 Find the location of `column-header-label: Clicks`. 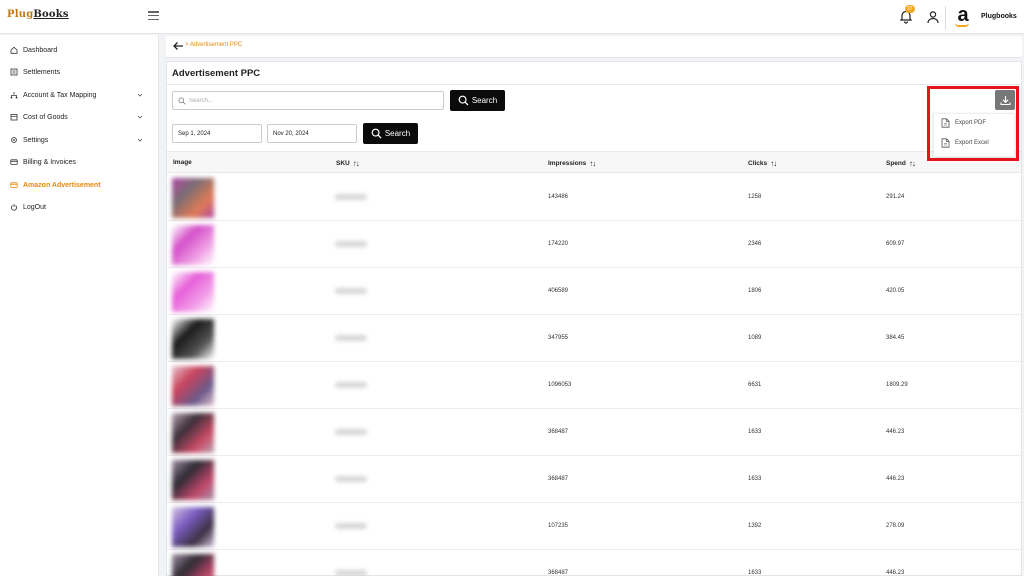

column-header-label: Clicks is located at coordinates (758, 163).